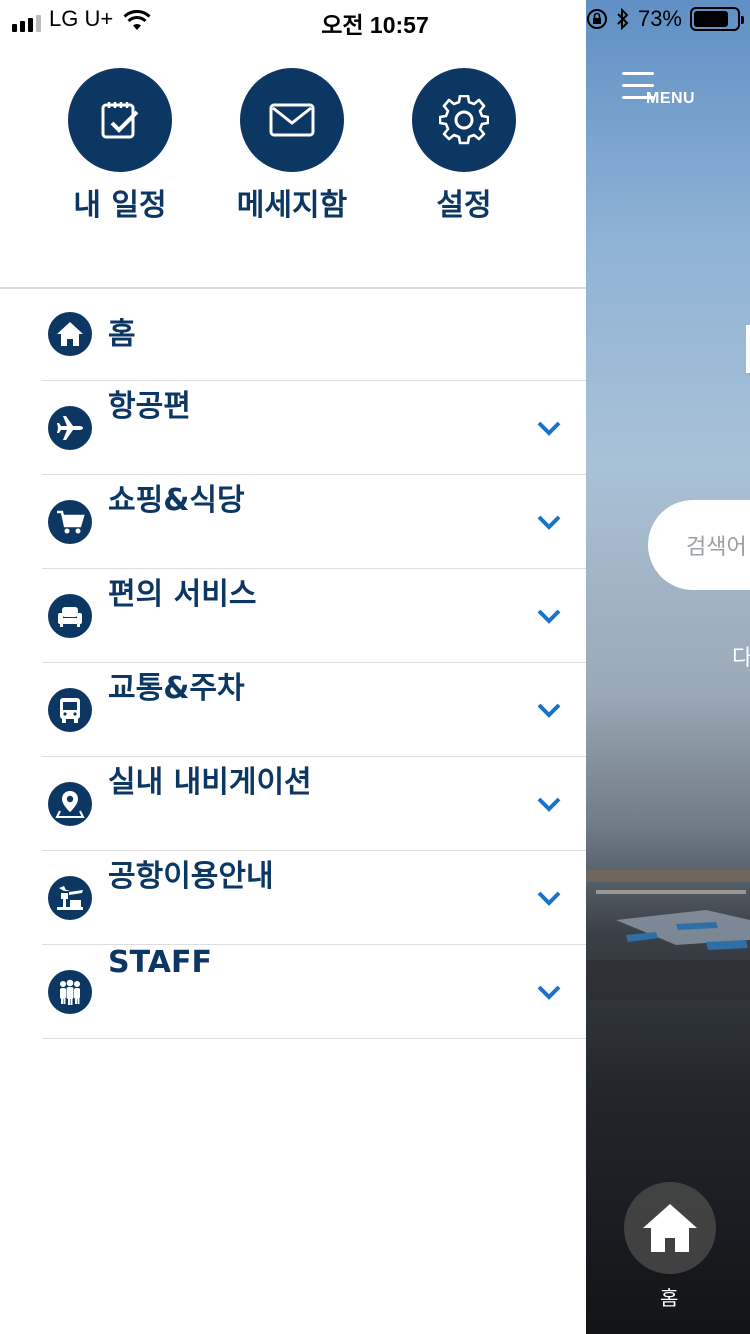  What do you see at coordinates (669, 1298) in the screenshot?
I see `home-fab-label: 홈` at bounding box center [669, 1298].